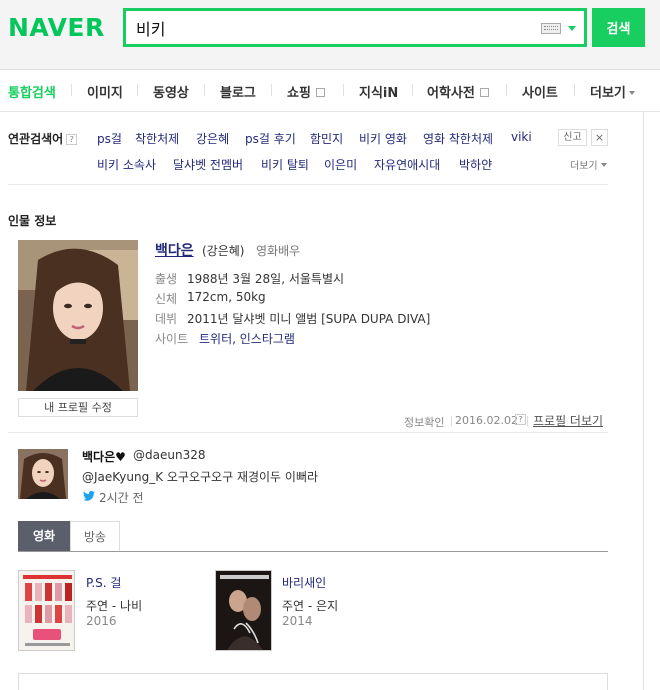 This screenshot has width=660, height=690. What do you see at coordinates (166, 319) in the screenshot?
I see `info-key-debut: 데뷔` at bounding box center [166, 319].